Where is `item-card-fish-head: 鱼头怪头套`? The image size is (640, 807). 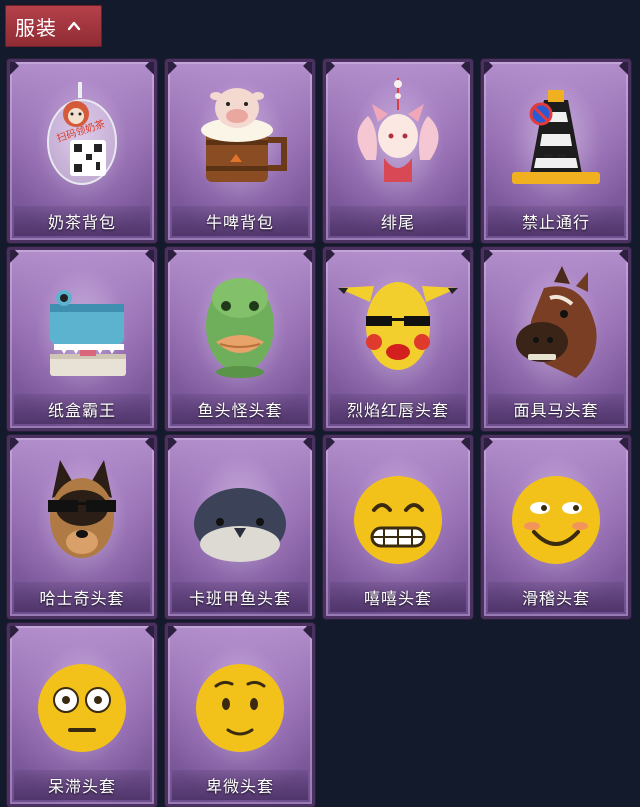 item-card-fish-head: 鱼头怪头套 is located at coordinates (240, 339).